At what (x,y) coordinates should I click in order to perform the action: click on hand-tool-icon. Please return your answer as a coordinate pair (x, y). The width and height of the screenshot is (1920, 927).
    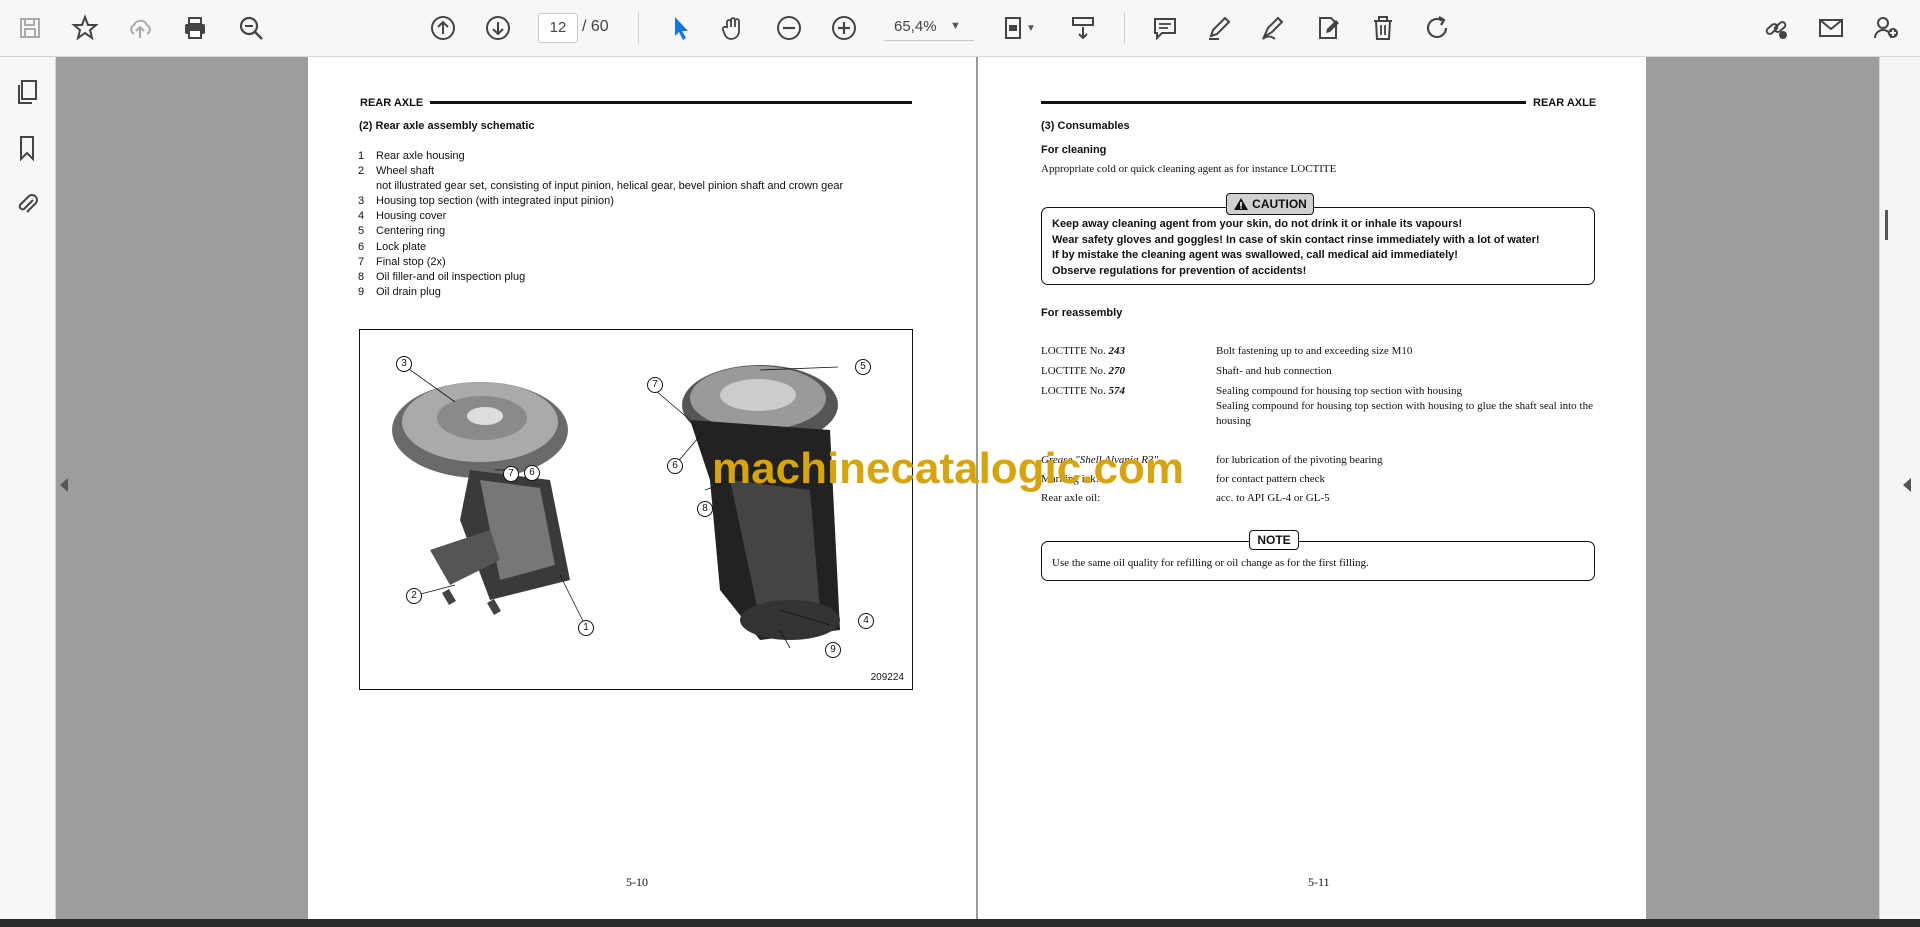
    Looking at the image, I should click on (733, 28).